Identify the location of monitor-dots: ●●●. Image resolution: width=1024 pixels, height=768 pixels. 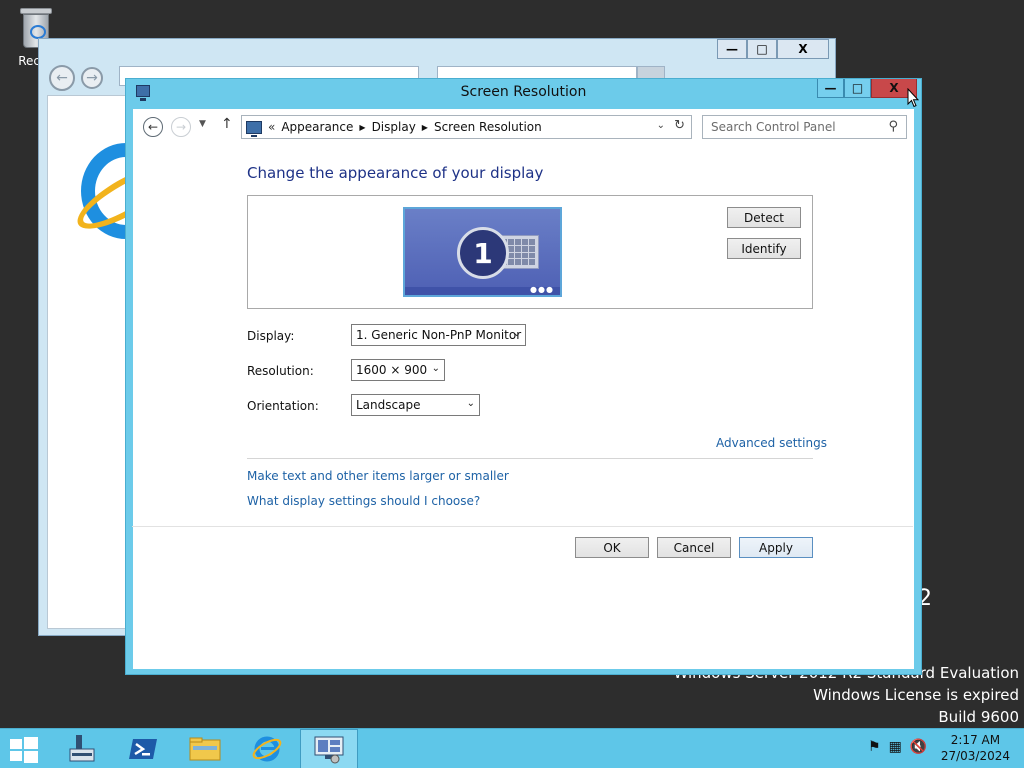
(542, 289).